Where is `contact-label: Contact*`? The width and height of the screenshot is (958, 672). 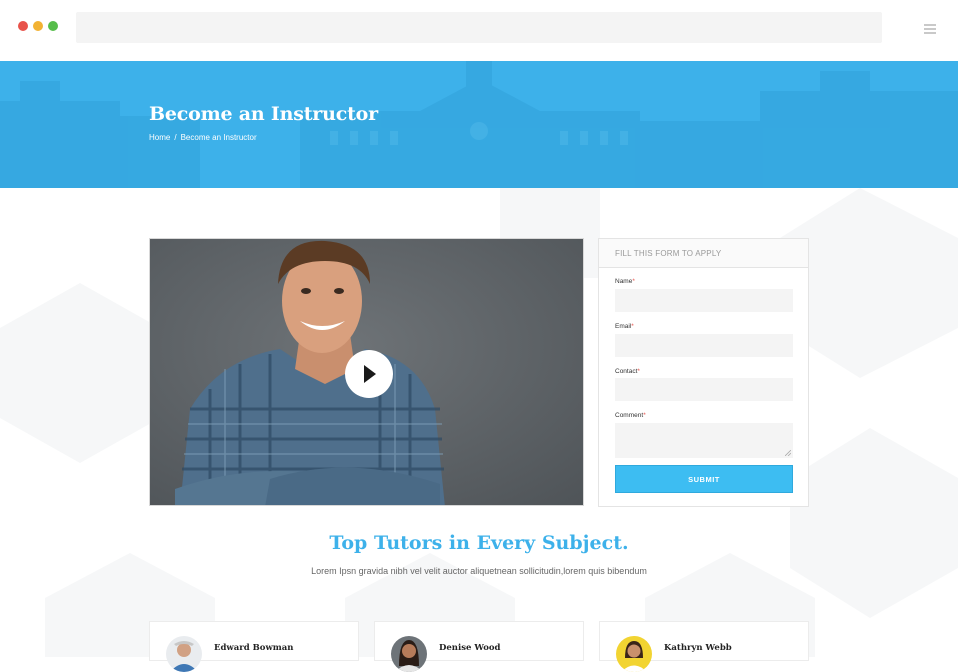 contact-label: Contact* is located at coordinates (627, 371).